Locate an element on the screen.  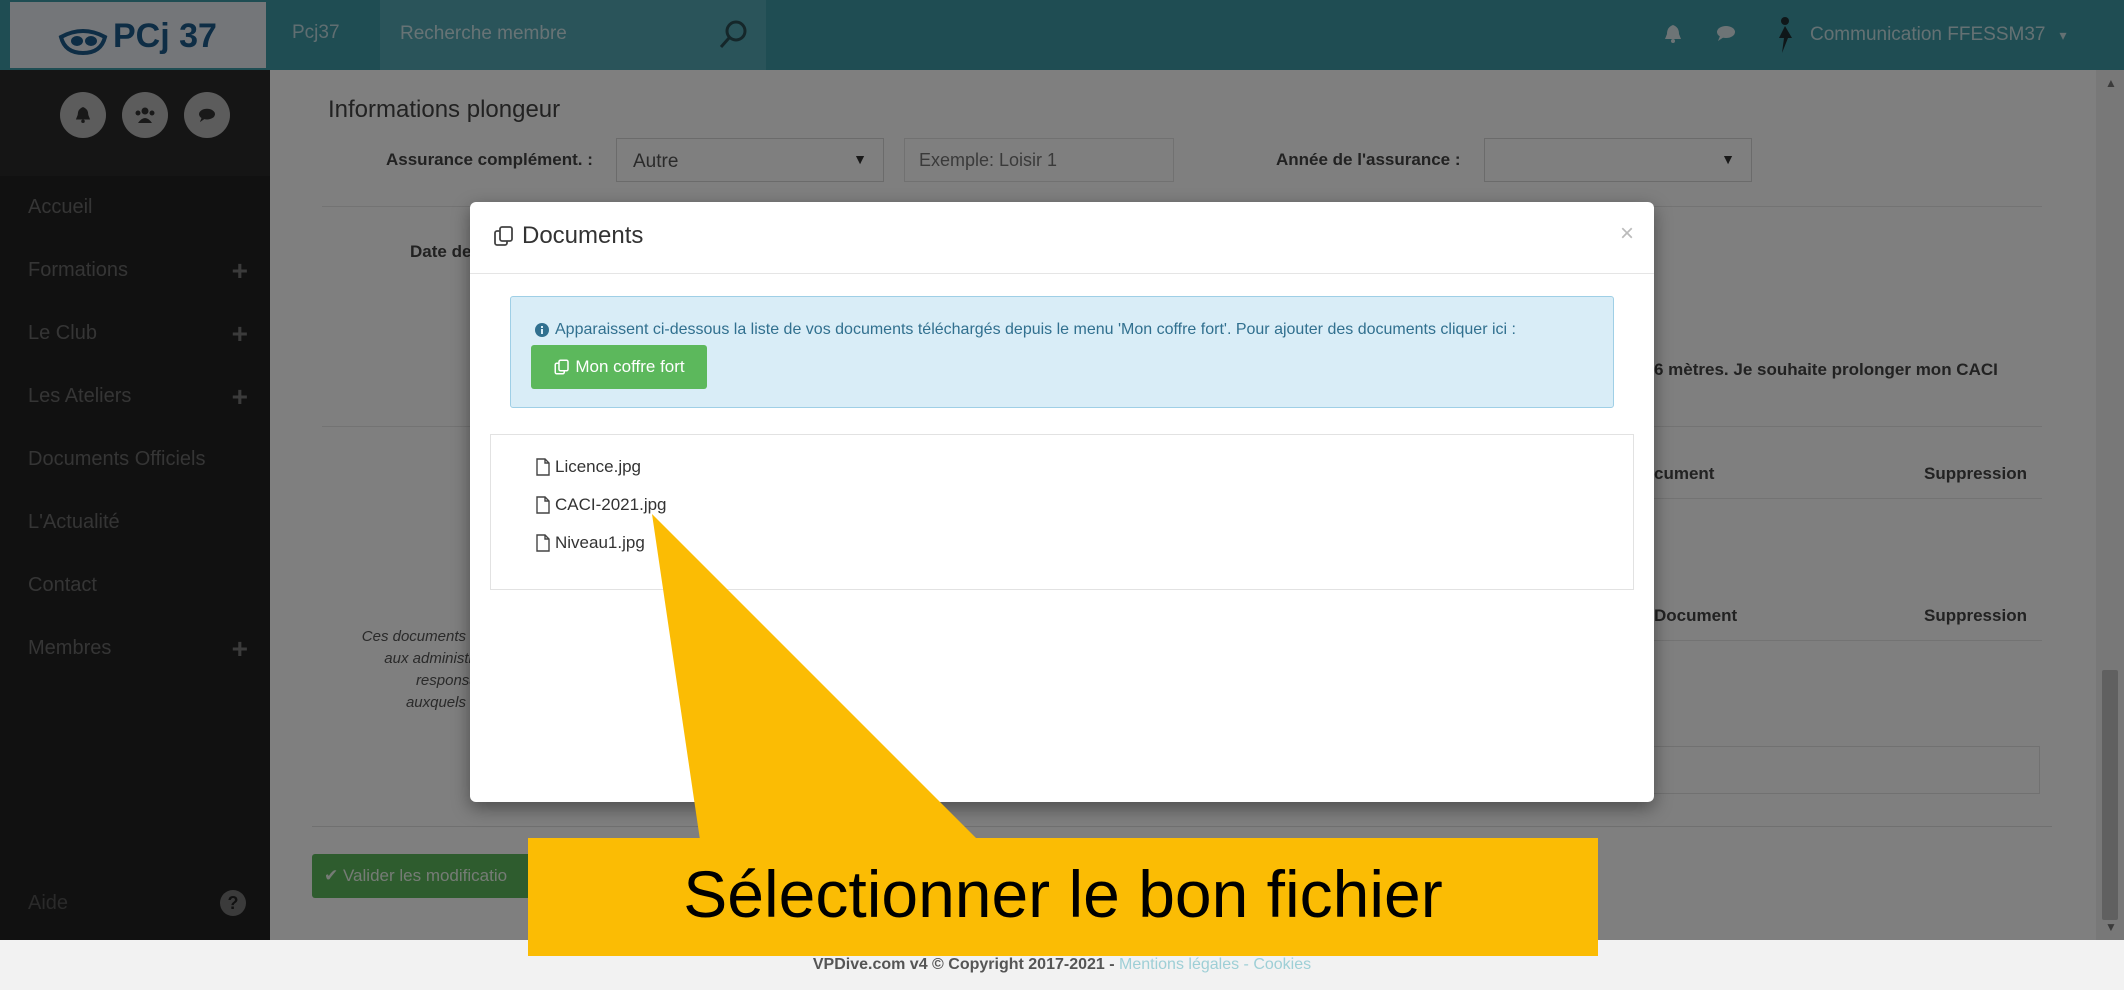
document-name: Licence.jpg is located at coordinates (598, 466).